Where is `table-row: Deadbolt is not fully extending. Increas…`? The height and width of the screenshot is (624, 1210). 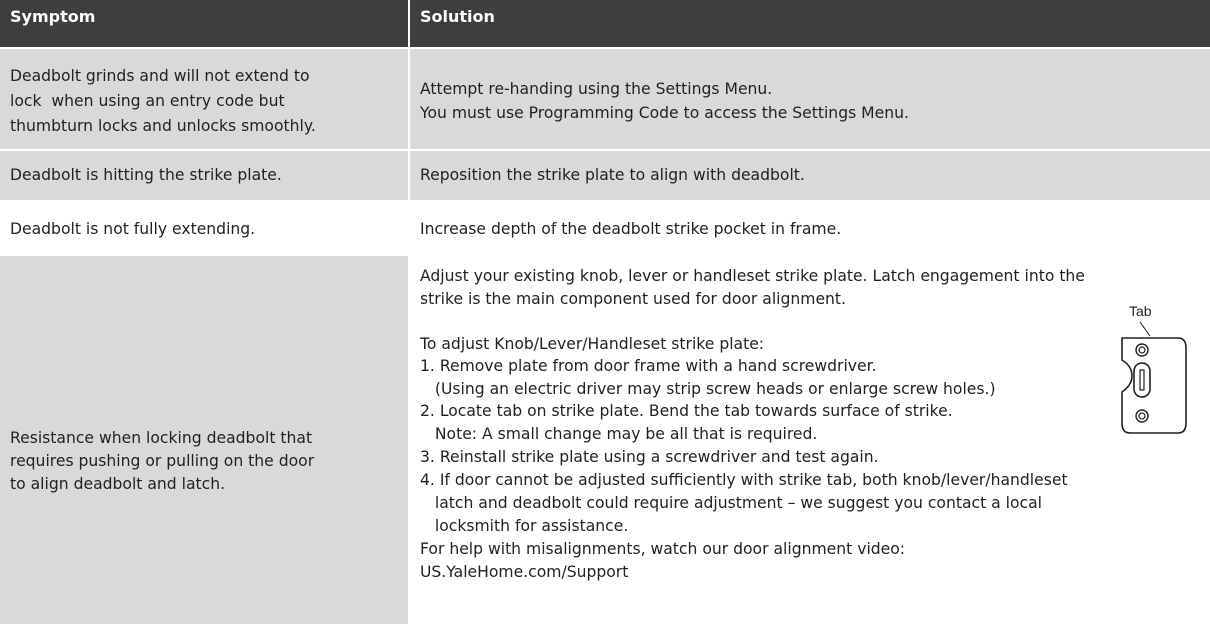
table-row: Deadbolt is not fully extending. Increas… is located at coordinates (605, 228).